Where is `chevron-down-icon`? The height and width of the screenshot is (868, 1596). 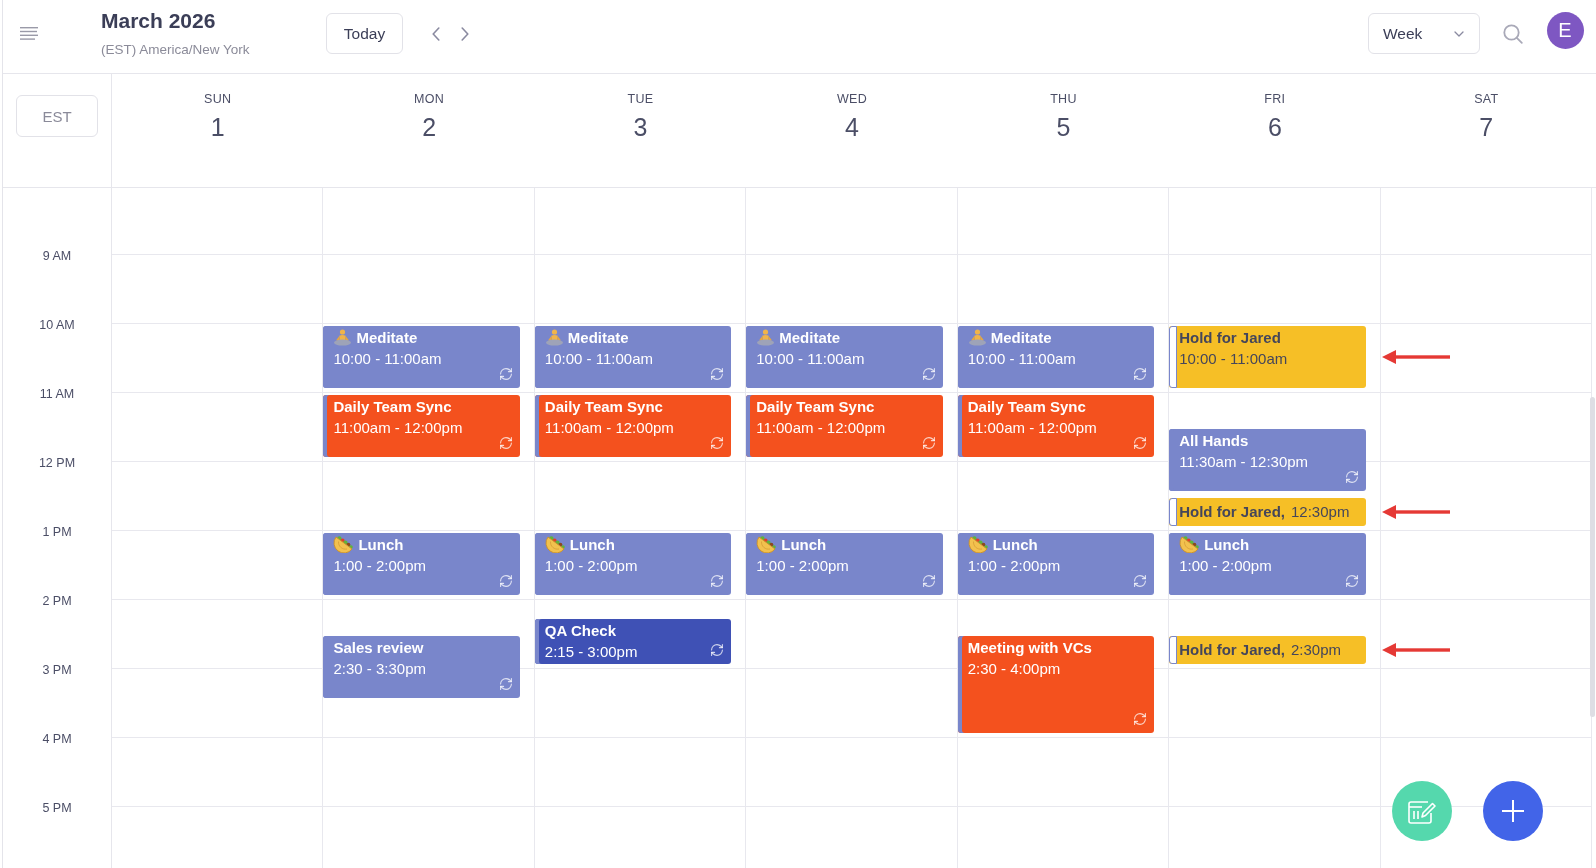
chevron-down-icon is located at coordinates (1459, 33).